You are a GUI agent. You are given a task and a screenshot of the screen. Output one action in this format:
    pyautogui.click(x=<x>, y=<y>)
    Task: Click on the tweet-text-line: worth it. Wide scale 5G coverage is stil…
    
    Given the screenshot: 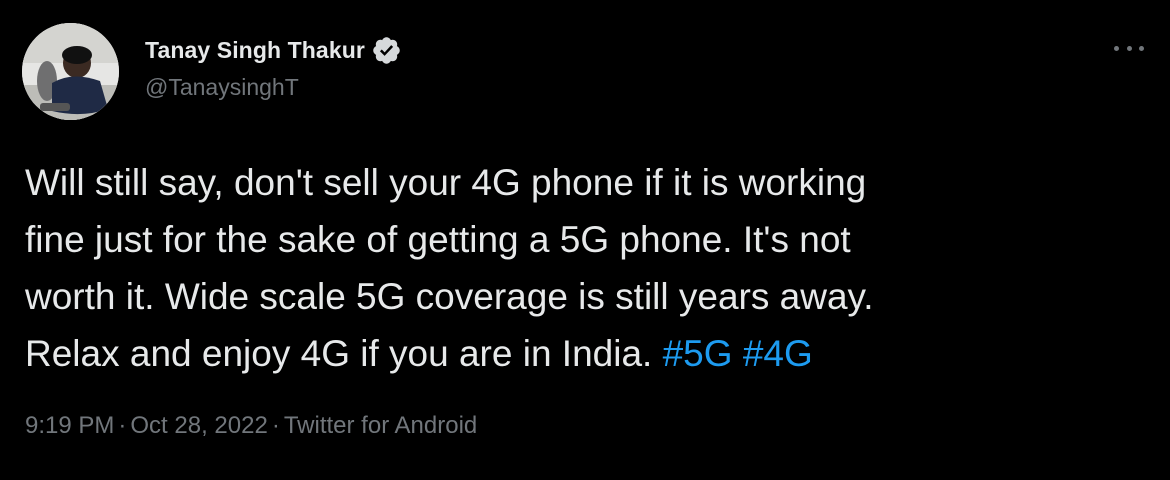 What is the action you would take?
    pyautogui.click(x=449, y=296)
    